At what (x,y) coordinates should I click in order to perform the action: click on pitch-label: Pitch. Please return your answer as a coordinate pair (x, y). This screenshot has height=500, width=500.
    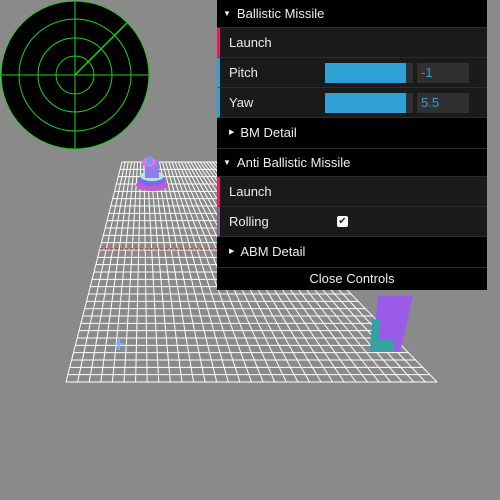
    Looking at the image, I should click on (243, 72).